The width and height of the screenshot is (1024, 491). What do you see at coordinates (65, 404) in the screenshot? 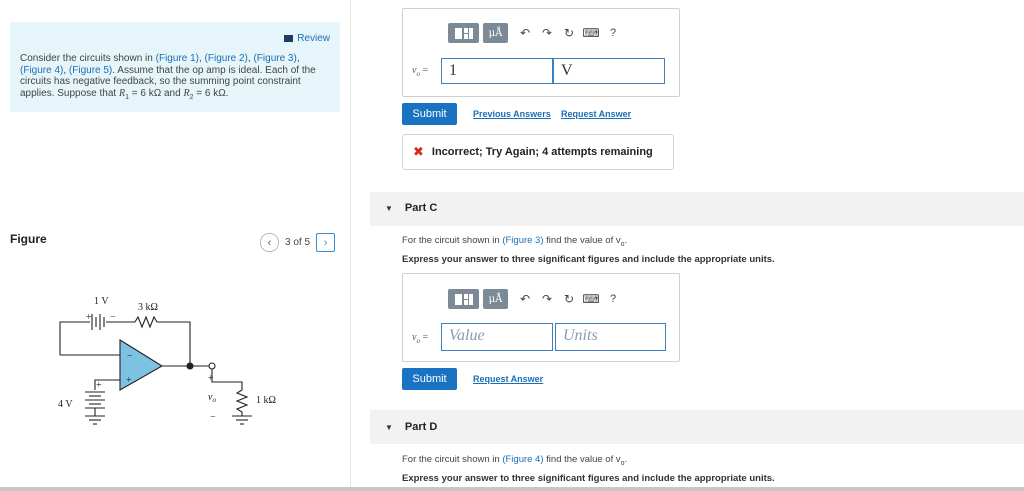
I see `label-4v: 4 V` at bounding box center [65, 404].